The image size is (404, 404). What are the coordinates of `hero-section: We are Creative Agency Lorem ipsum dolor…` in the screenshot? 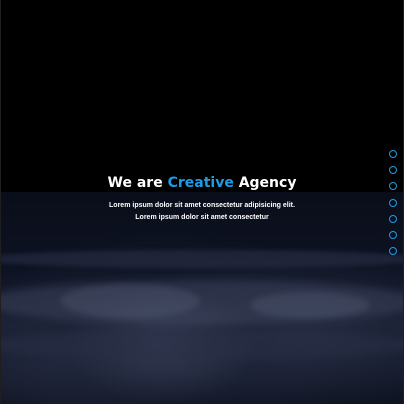 It's located at (202, 198).